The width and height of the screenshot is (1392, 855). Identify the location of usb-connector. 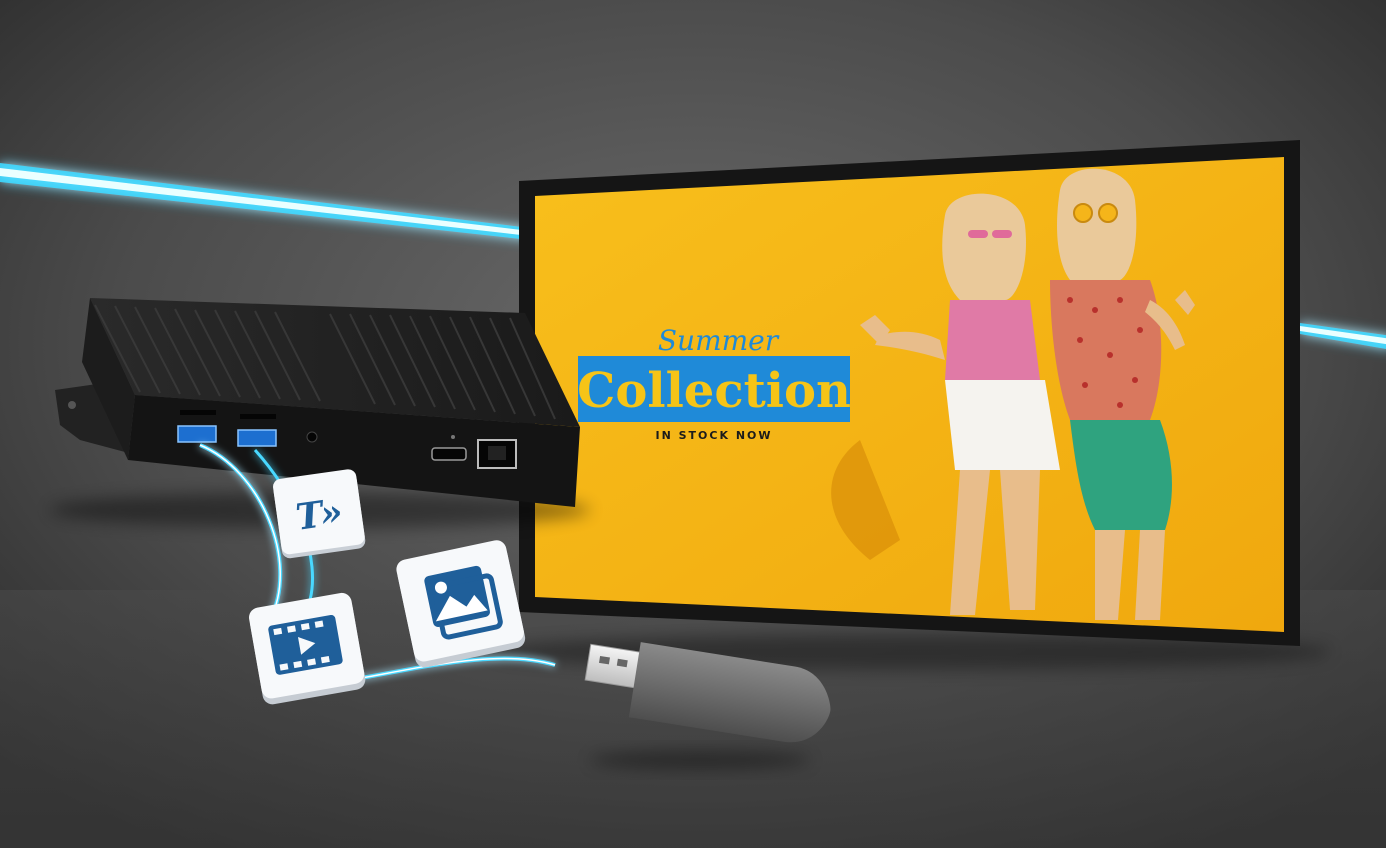
(613, 666).